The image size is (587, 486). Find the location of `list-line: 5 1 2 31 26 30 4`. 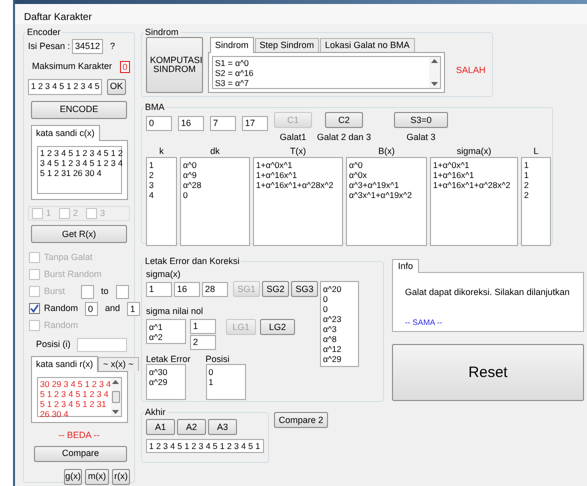

list-line: 5 1 2 31 26 30 4 is located at coordinates (71, 173).